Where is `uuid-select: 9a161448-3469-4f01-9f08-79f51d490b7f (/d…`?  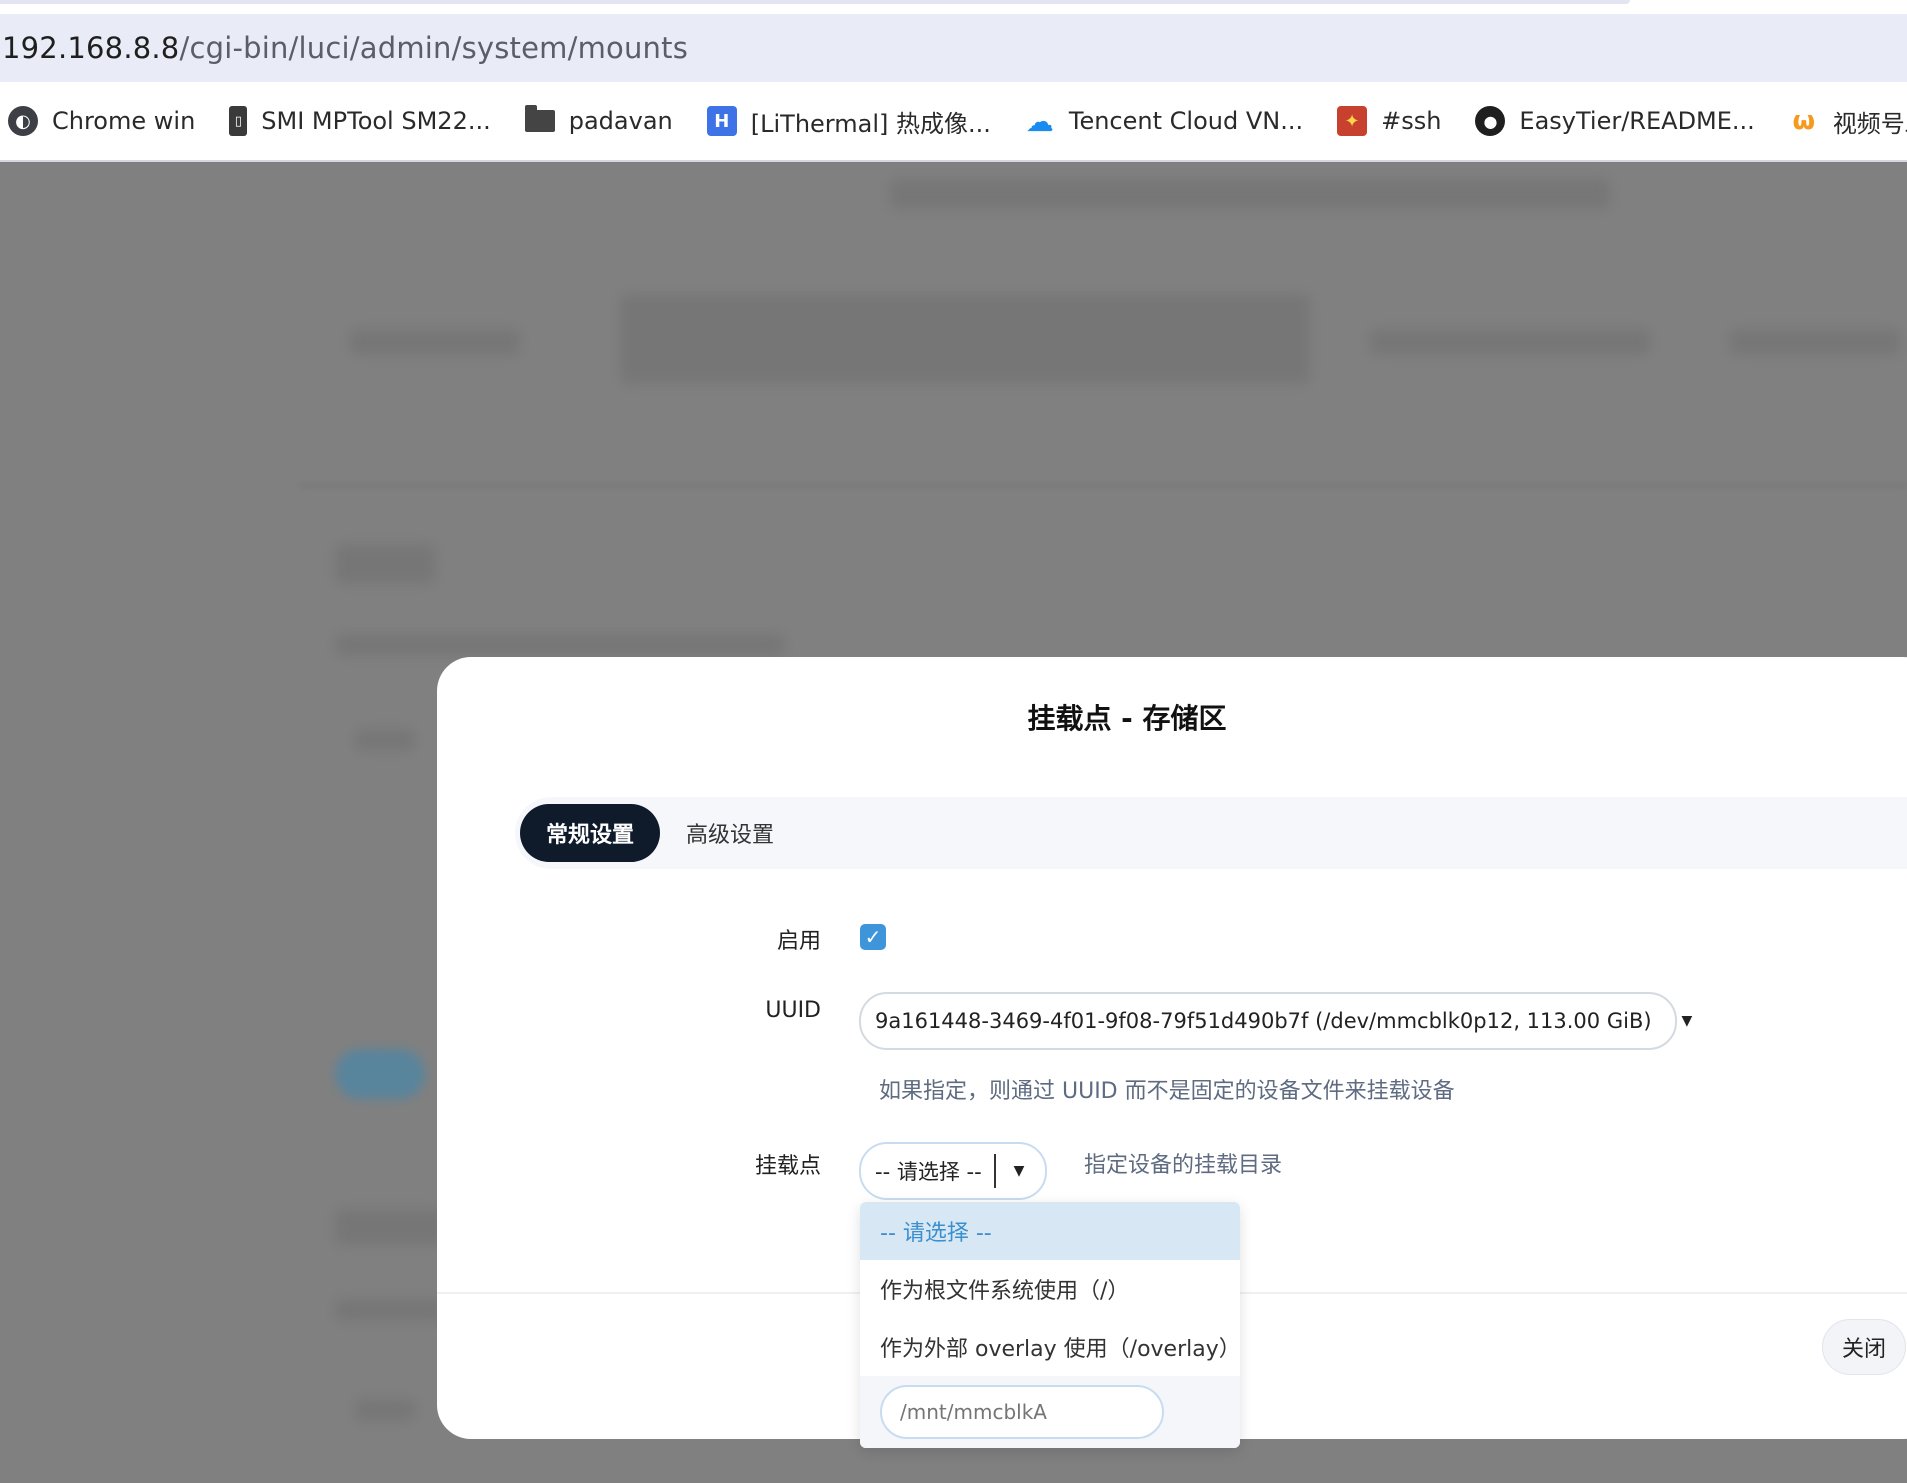
uuid-select: 9a161448-3469-4f01-9f08-79f51d490b7f (/d… is located at coordinates (1275, 1021).